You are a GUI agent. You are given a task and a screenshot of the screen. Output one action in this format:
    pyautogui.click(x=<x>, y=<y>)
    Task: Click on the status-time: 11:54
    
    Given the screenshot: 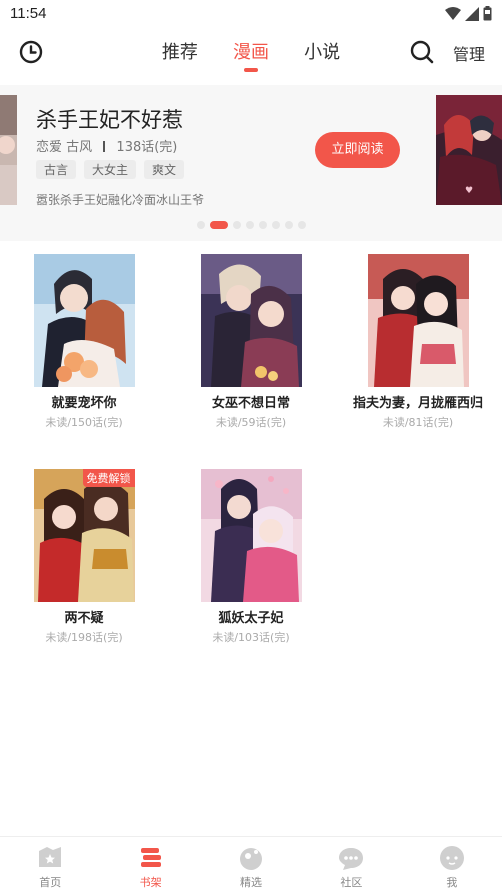 What is the action you would take?
    pyautogui.click(x=28, y=13)
    